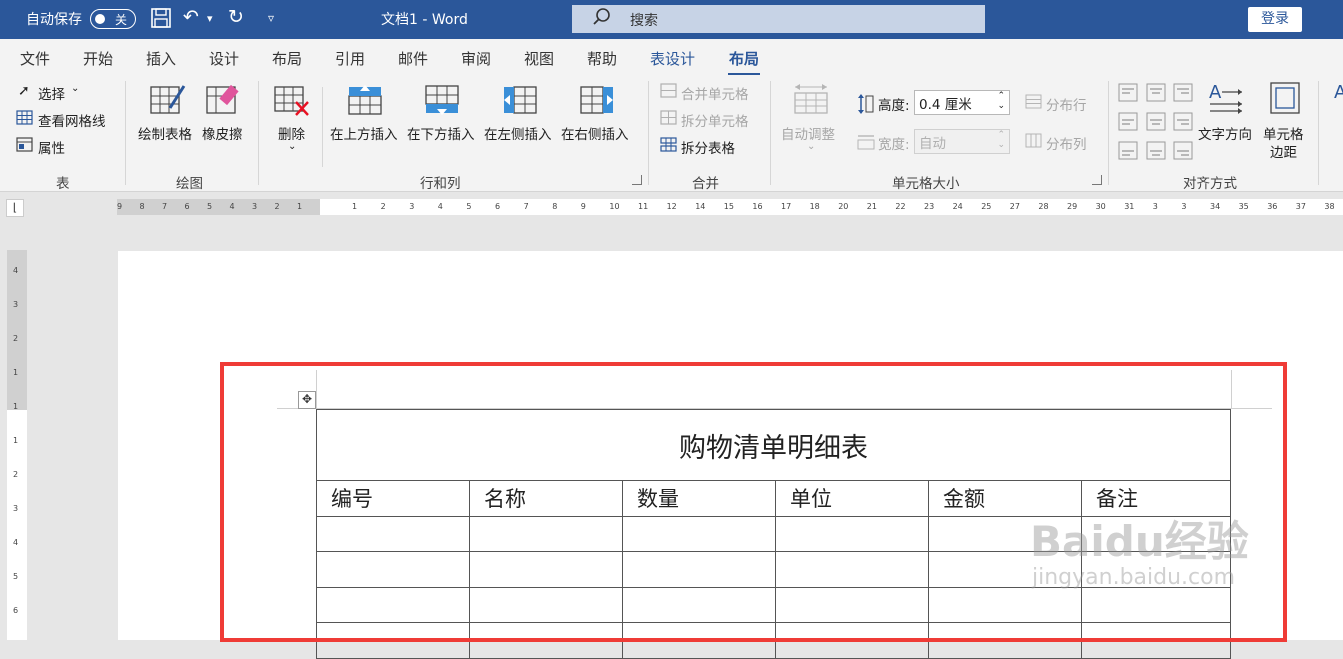 This screenshot has height=659, width=1343. What do you see at coordinates (539, 58) in the screenshot?
I see `tab-view: 视图` at bounding box center [539, 58].